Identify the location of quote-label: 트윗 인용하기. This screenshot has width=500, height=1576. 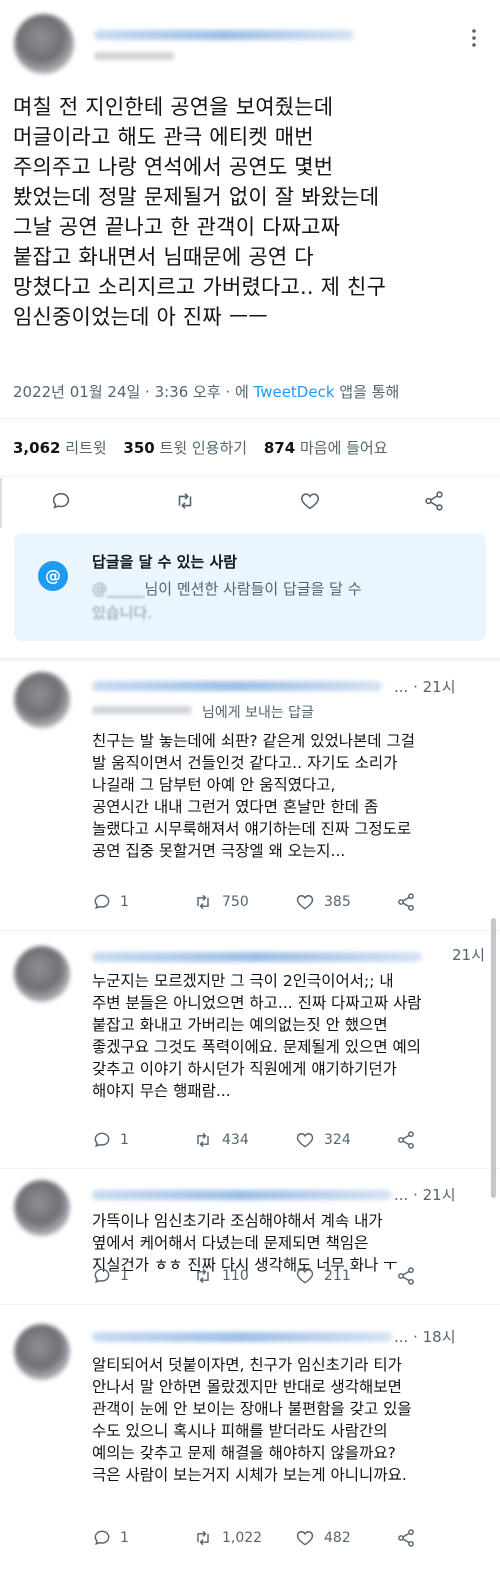
(204, 448).